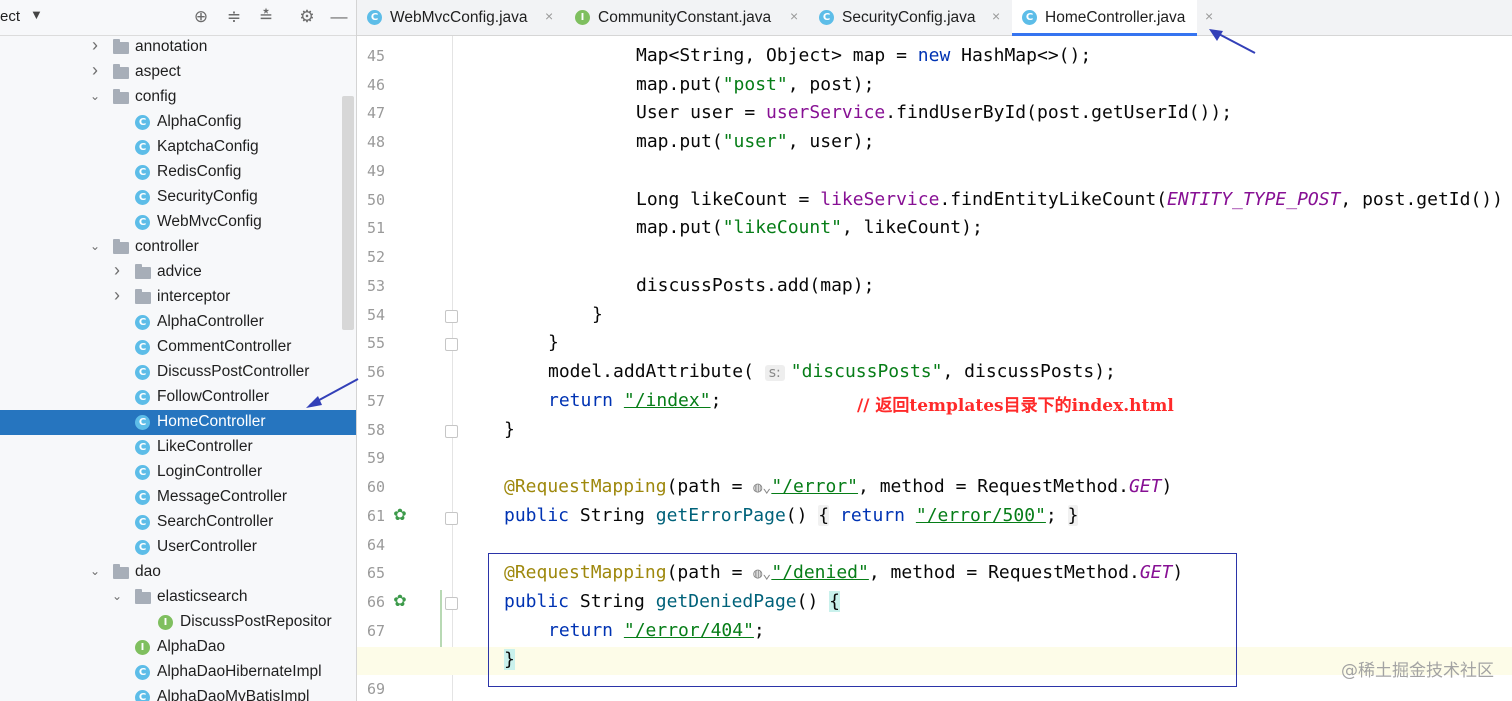  What do you see at coordinates (814, 486) in the screenshot?
I see `string-literal: "/error"` at bounding box center [814, 486].